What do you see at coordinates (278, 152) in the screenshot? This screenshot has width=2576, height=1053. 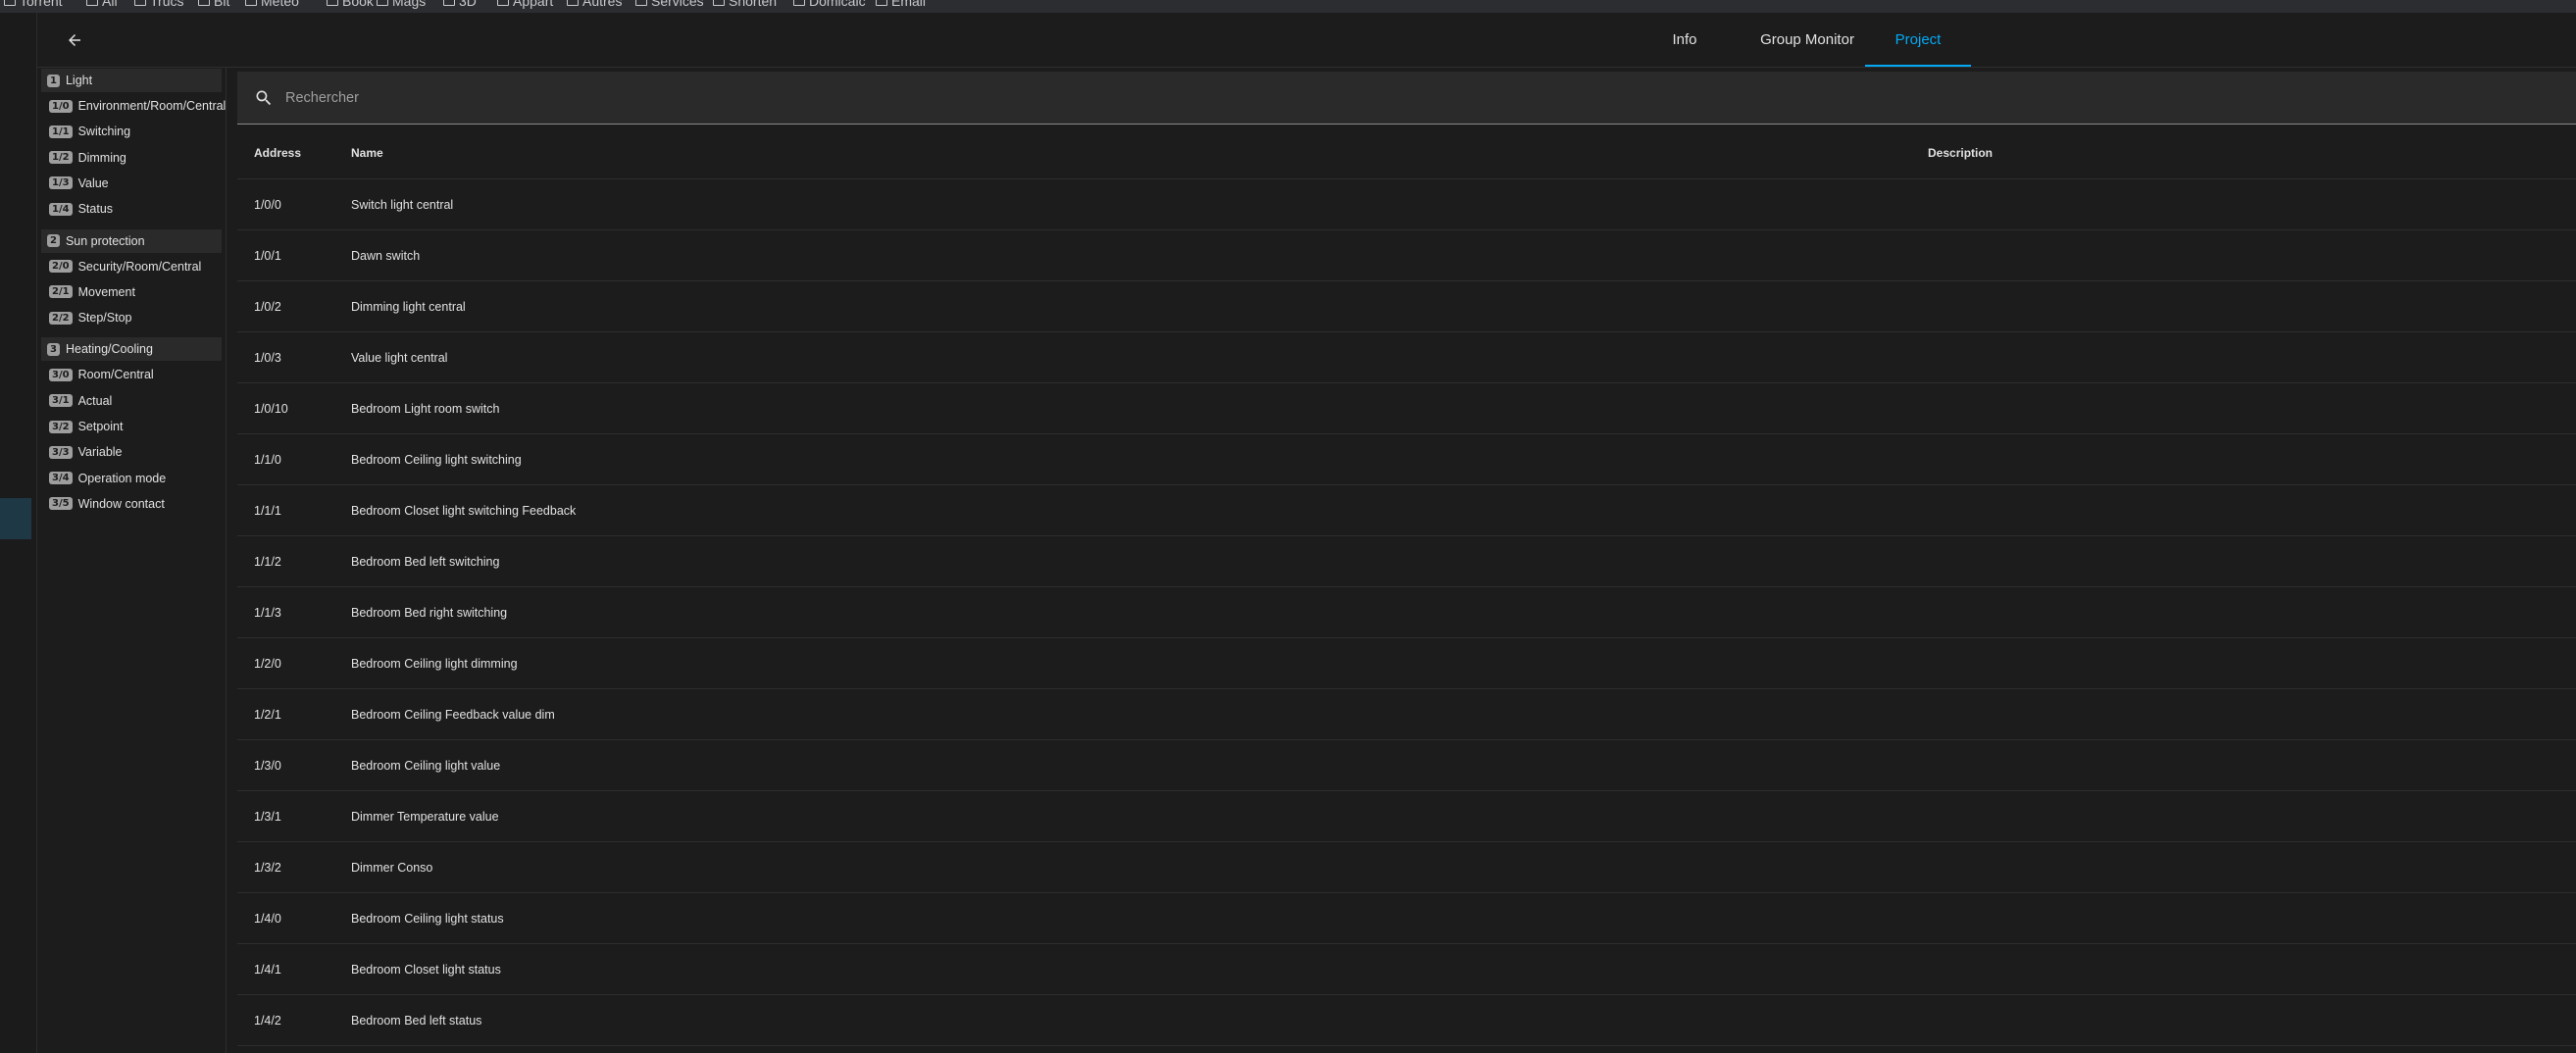 I see `column-header-address: Address` at bounding box center [278, 152].